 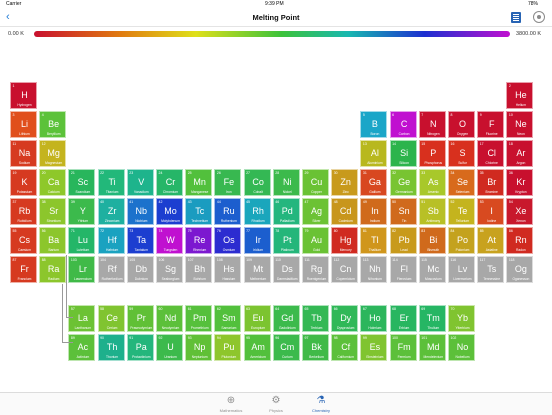 What do you see at coordinates (520, 95) in the screenshot?
I see `element-cell-he: 2 He Helium` at bounding box center [520, 95].